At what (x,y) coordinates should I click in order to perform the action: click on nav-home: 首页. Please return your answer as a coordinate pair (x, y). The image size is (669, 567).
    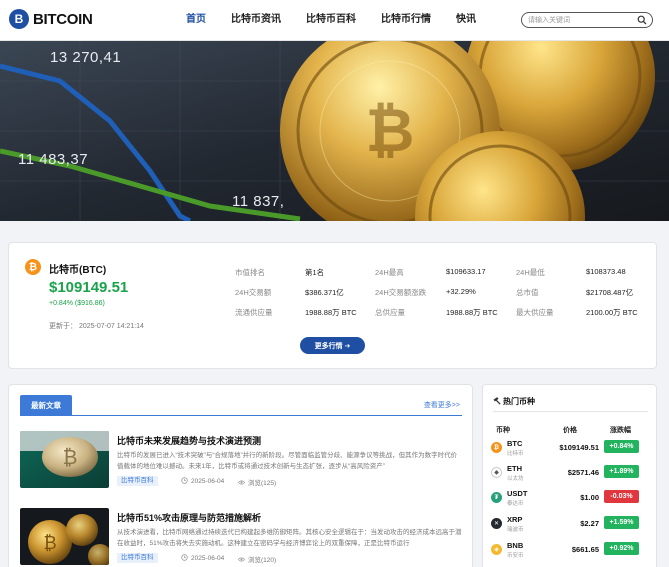
    Looking at the image, I should click on (196, 20).